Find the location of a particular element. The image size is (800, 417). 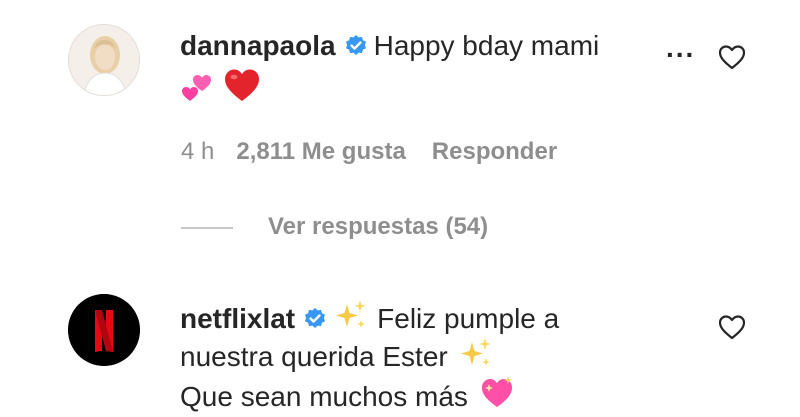

comment-time: 4 h is located at coordinates (197, 151).